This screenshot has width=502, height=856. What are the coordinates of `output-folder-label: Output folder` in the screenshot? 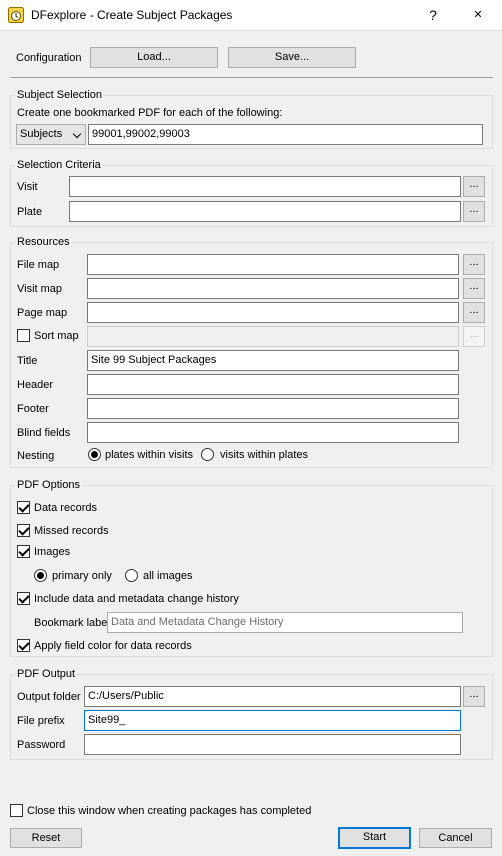 It's located at (49, 697).